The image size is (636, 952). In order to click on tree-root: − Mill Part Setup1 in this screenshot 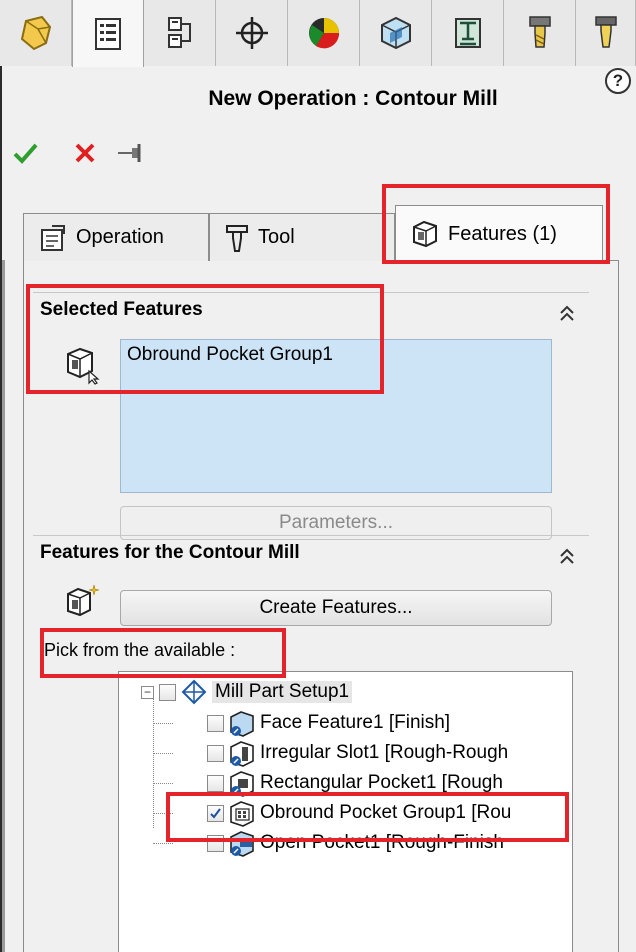, I will do `click(247, 692)`.